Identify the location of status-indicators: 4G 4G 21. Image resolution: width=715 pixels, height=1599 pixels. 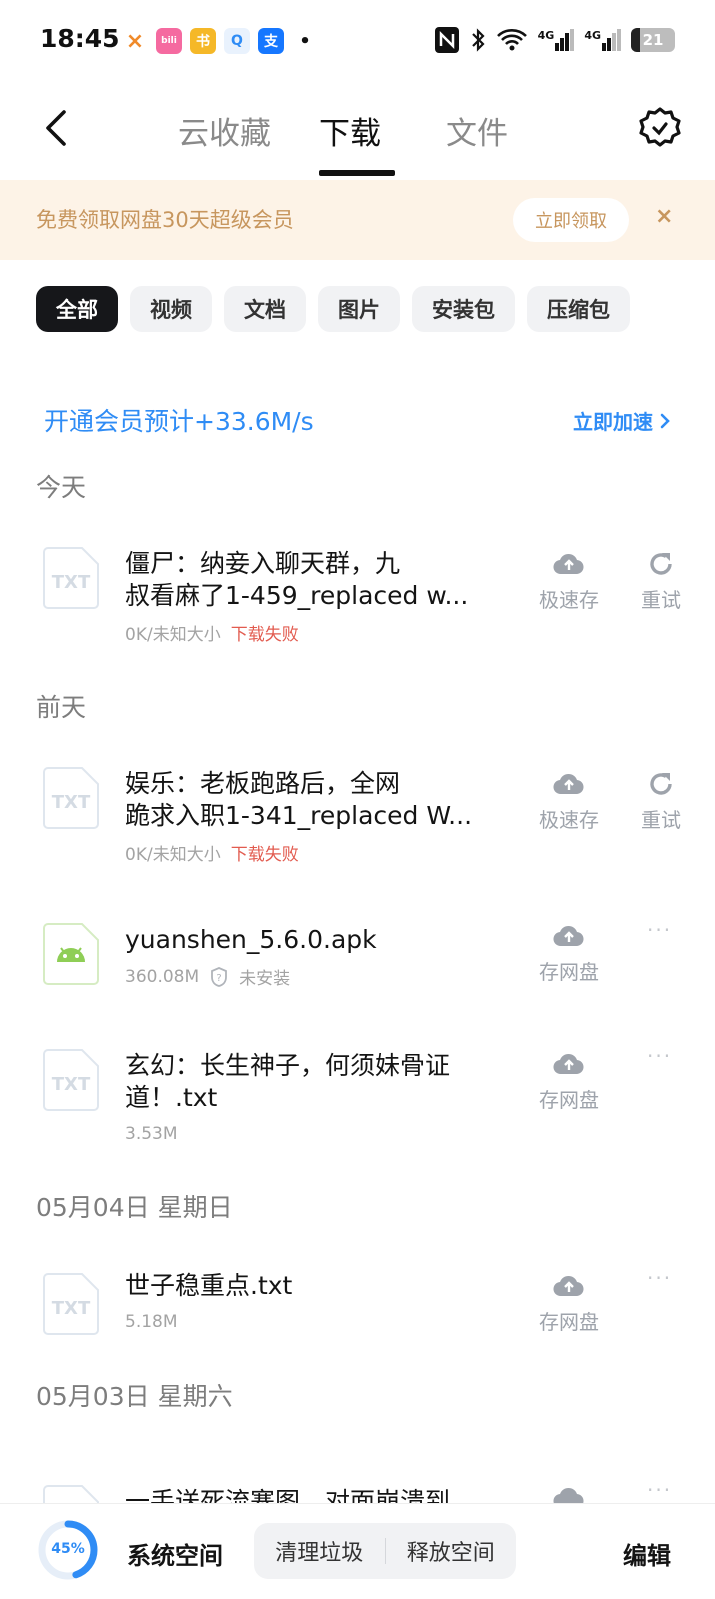
(554, 40).